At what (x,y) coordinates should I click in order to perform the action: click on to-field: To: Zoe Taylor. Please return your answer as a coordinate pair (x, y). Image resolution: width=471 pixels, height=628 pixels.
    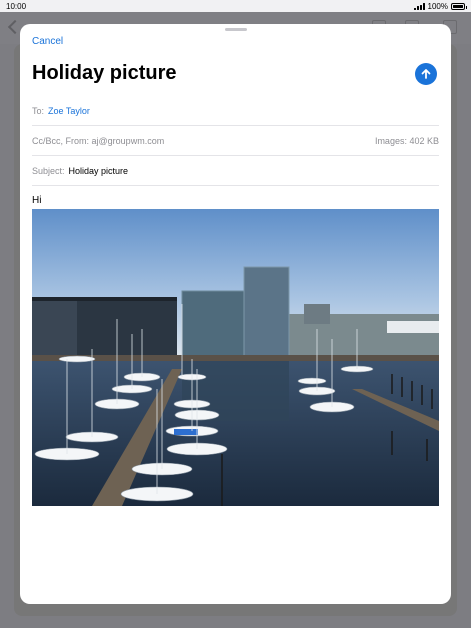
    Looking at the image, I should click on (235, 111).